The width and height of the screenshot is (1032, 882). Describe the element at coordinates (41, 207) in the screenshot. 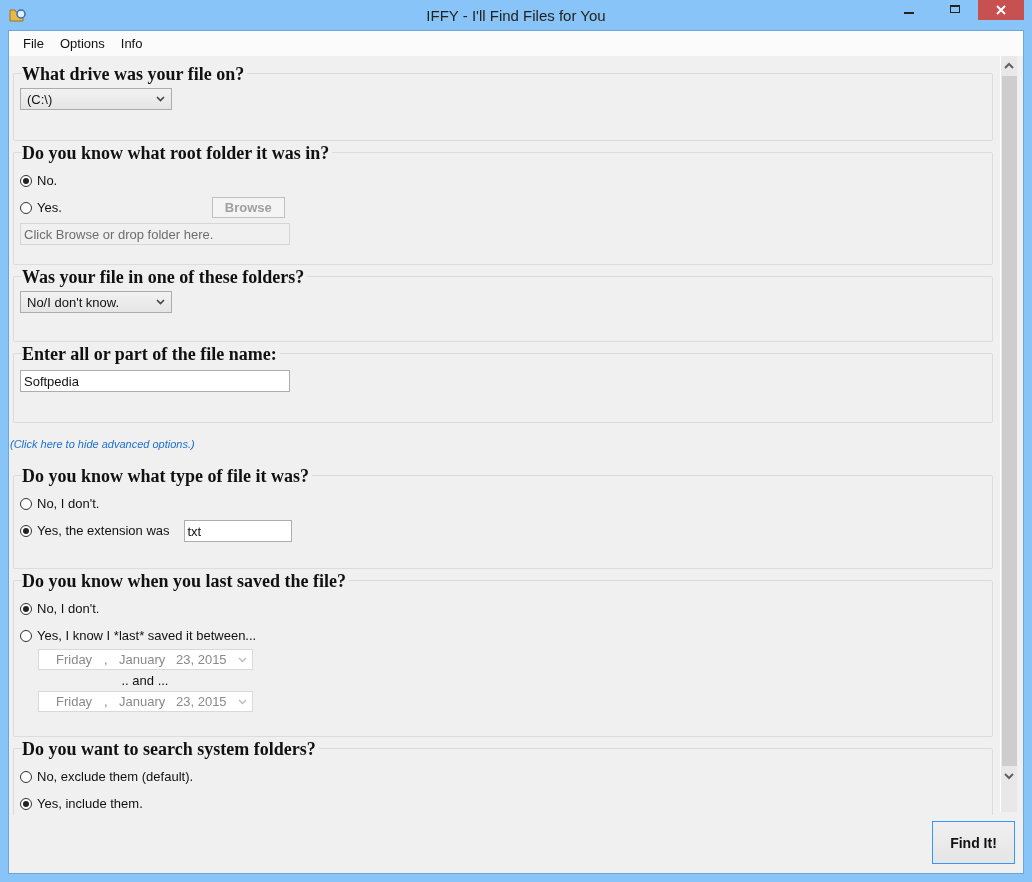

I see `radio-option: Yes.` at that location.